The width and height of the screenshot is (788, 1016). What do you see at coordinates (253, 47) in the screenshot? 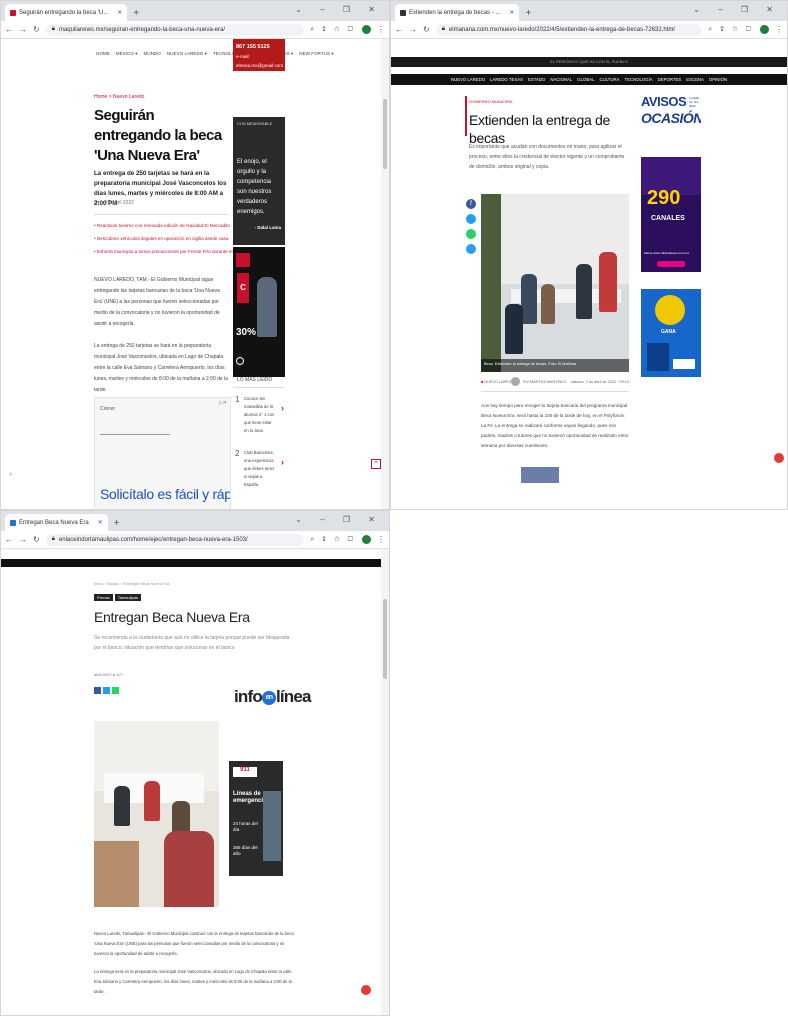
I see `phone-number: 867 155 5125` at bounding box center [253, 47].